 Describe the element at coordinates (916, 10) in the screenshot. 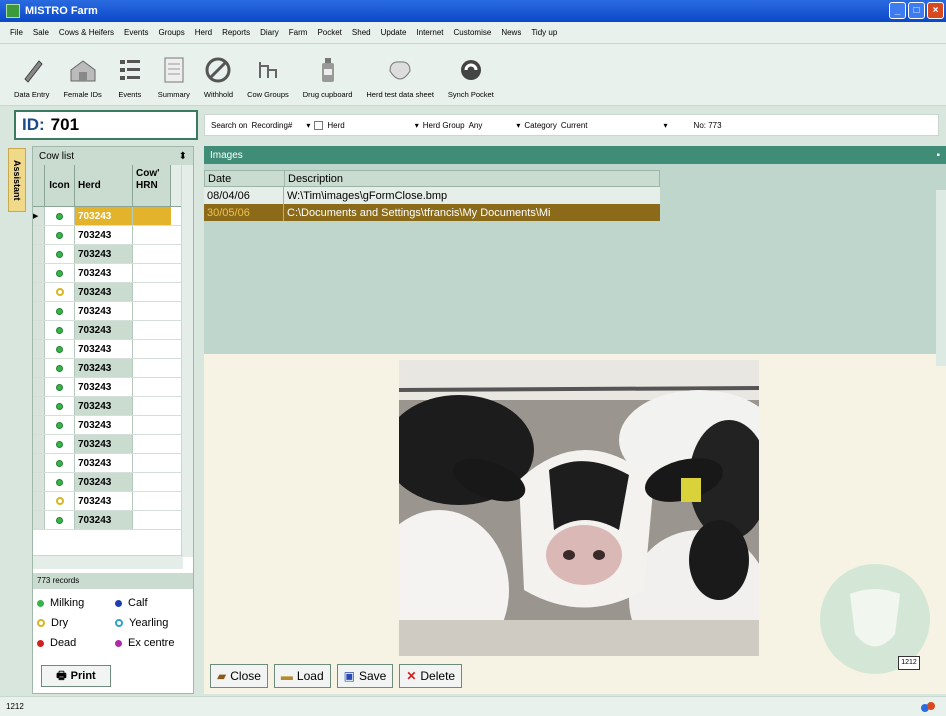

I see `maximize-button: □` at that location.